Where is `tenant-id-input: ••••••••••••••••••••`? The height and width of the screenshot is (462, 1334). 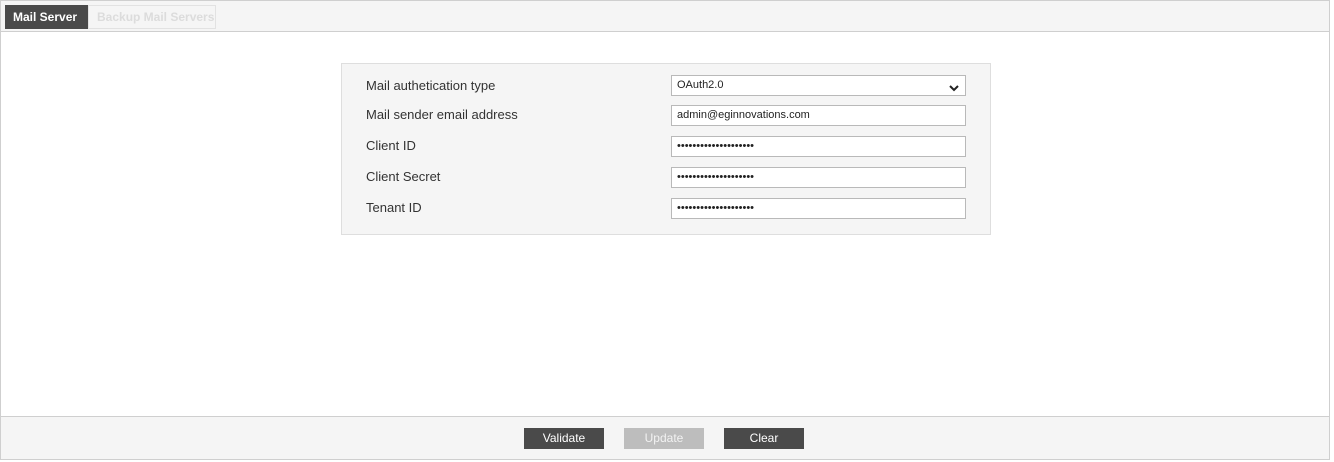 tenant-id-input: •••••••••••••••••••• is located at coordinates (818, 208).